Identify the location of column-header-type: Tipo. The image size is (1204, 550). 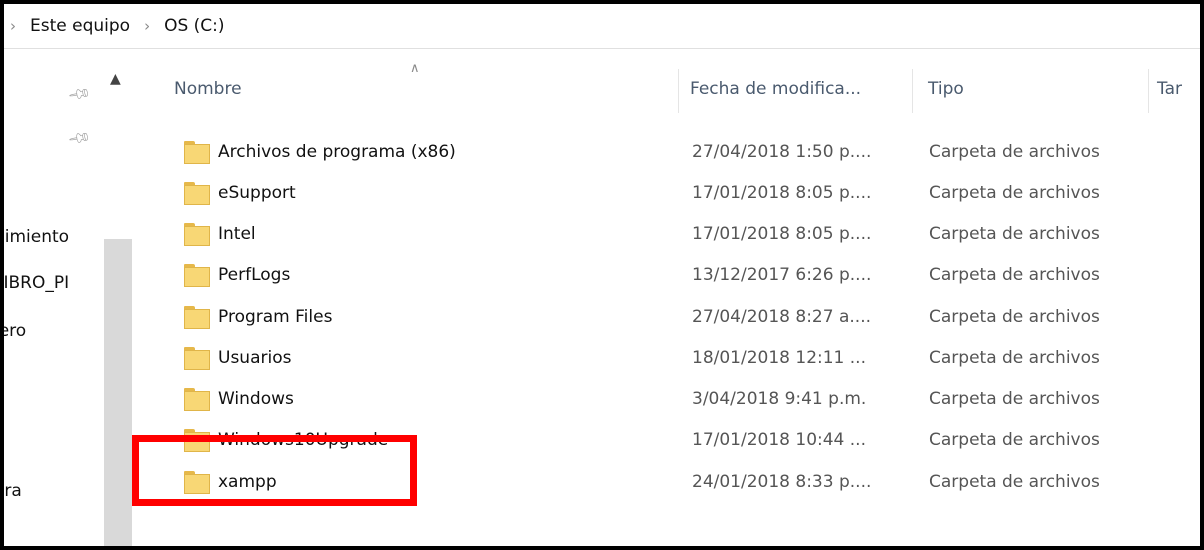
(946, 89).